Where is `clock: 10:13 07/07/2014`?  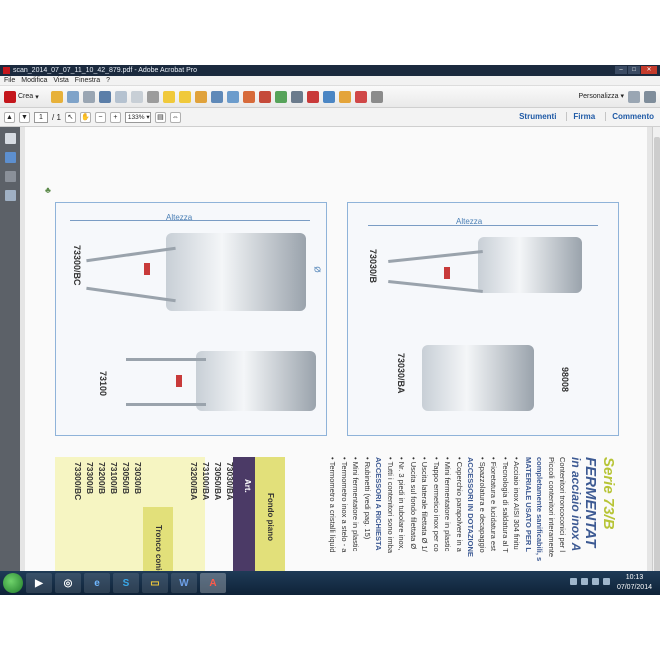 clock: 10:13 07/07/2014 is located at coordinates (634, 583).